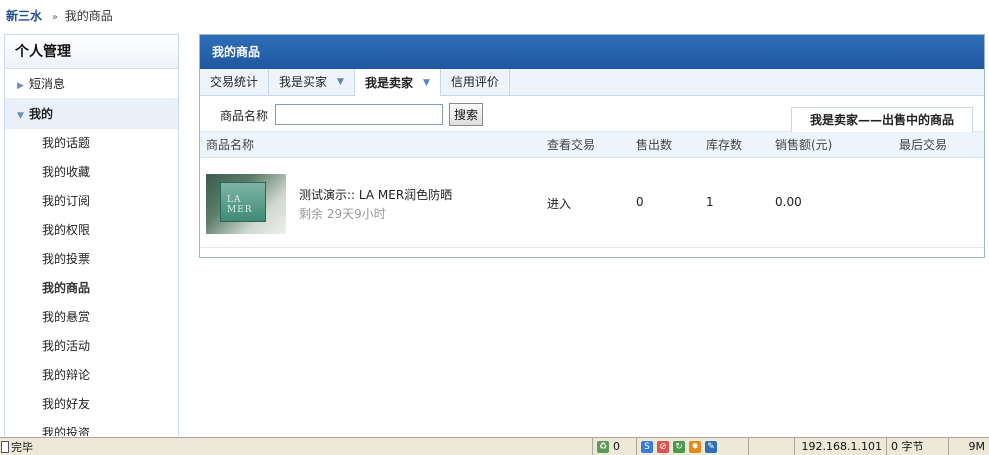 The image size is (989, 455). I want to click on sync-icon: S, so click(647, 446).